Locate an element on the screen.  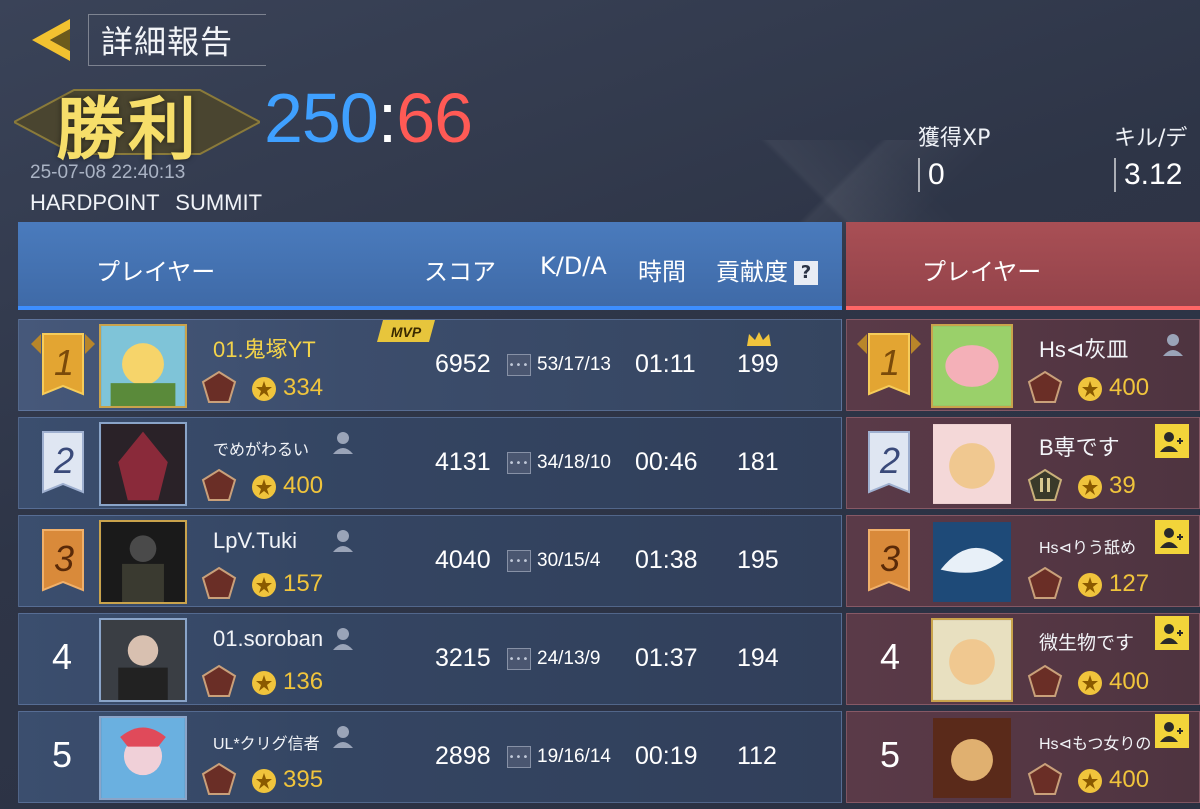
match-info: HARDPOINT SUMMIT is located at coordinates (146, 203).